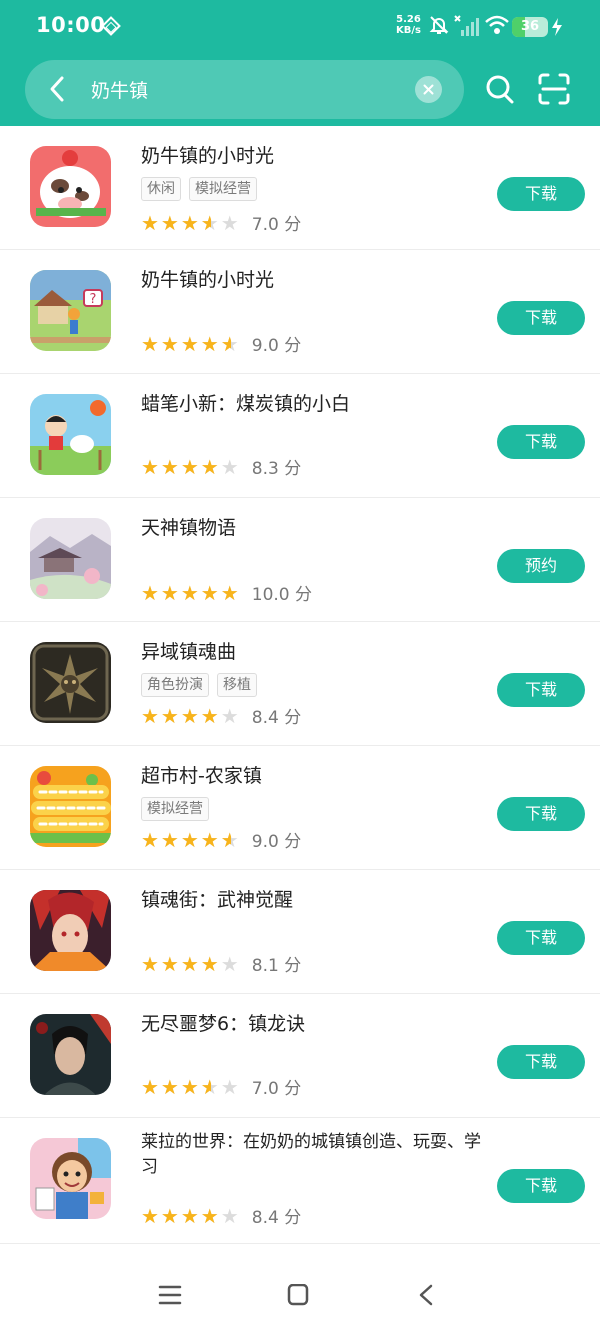 This screenshot has width=600, height=1333. I want to click on shrine-town-icon, so click(70, 558).